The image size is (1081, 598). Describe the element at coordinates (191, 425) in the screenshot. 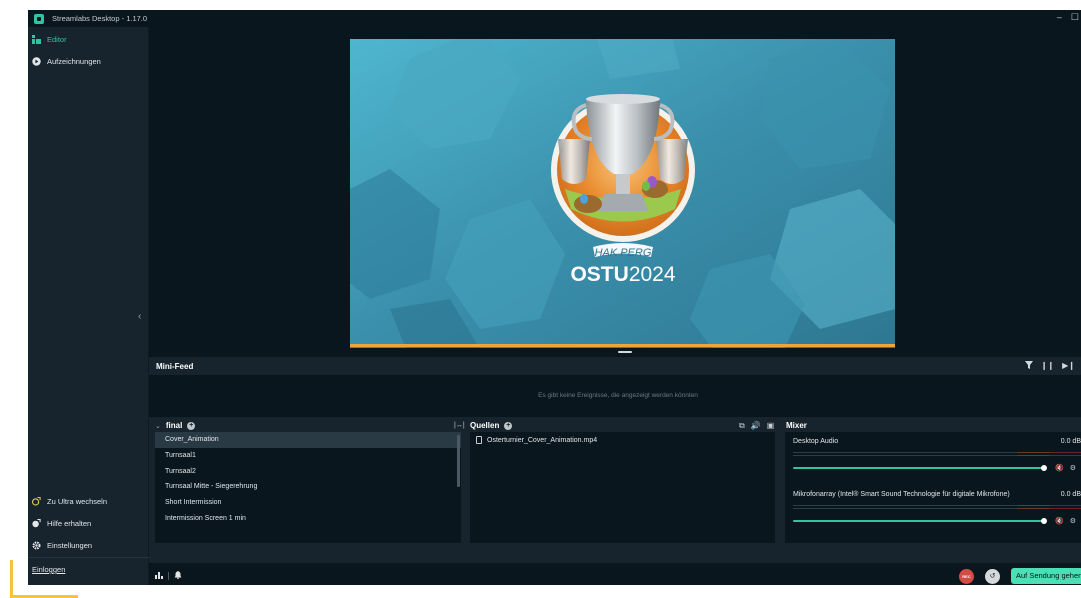

I see `add-scene-icon: +` at that location.